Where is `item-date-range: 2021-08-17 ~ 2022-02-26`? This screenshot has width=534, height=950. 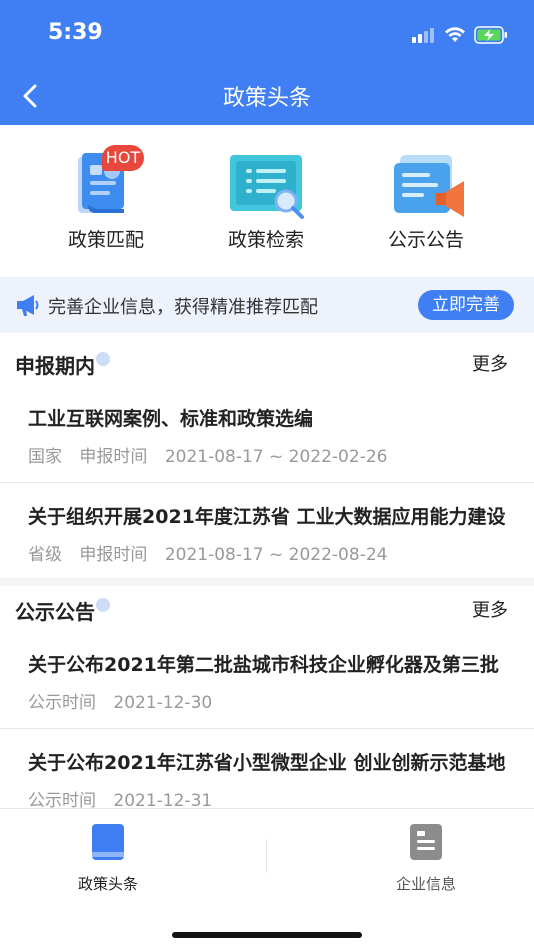 item-date-range: 2021-08-17 ~ 2022-02-26 is located at coordinates (276, 457).